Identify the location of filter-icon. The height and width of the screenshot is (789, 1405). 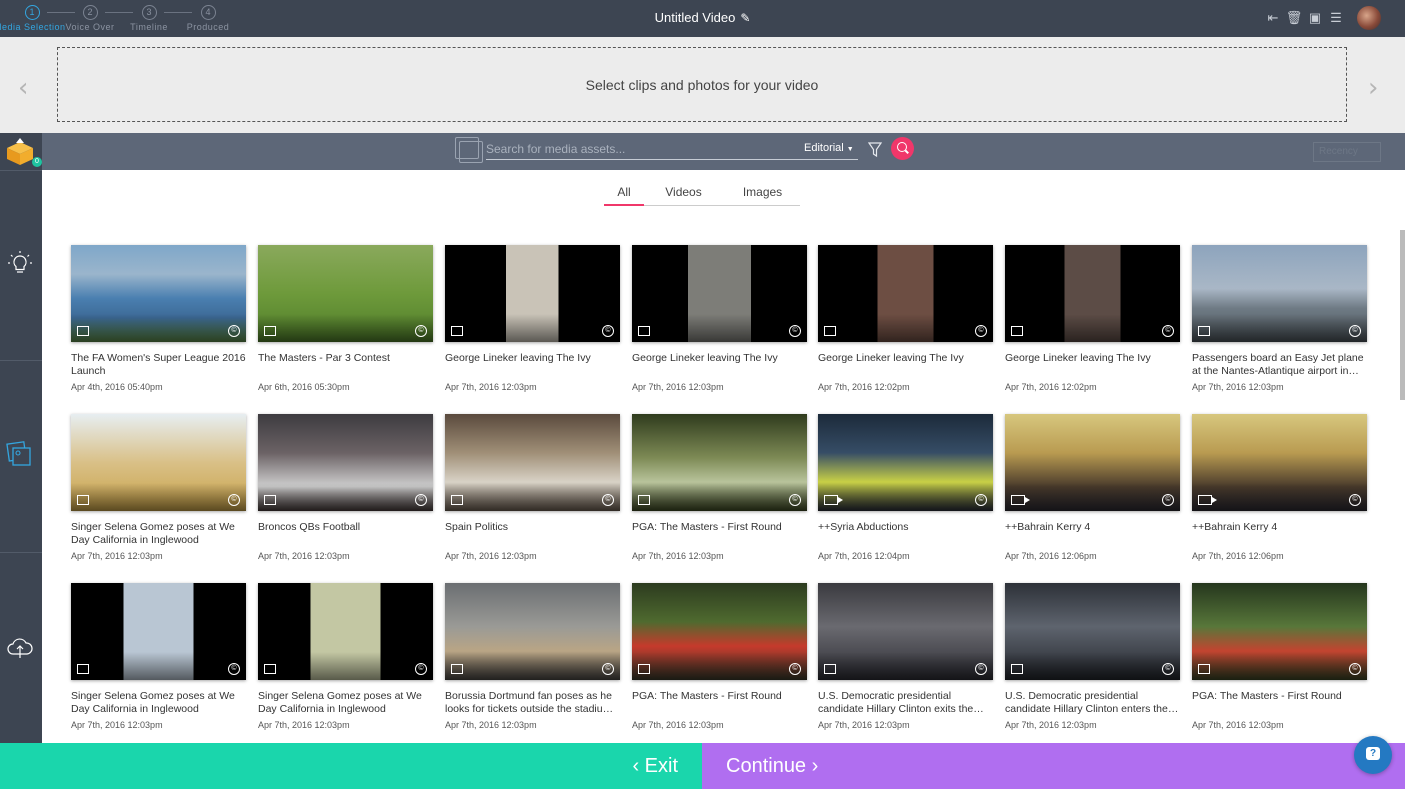
(875, 150).